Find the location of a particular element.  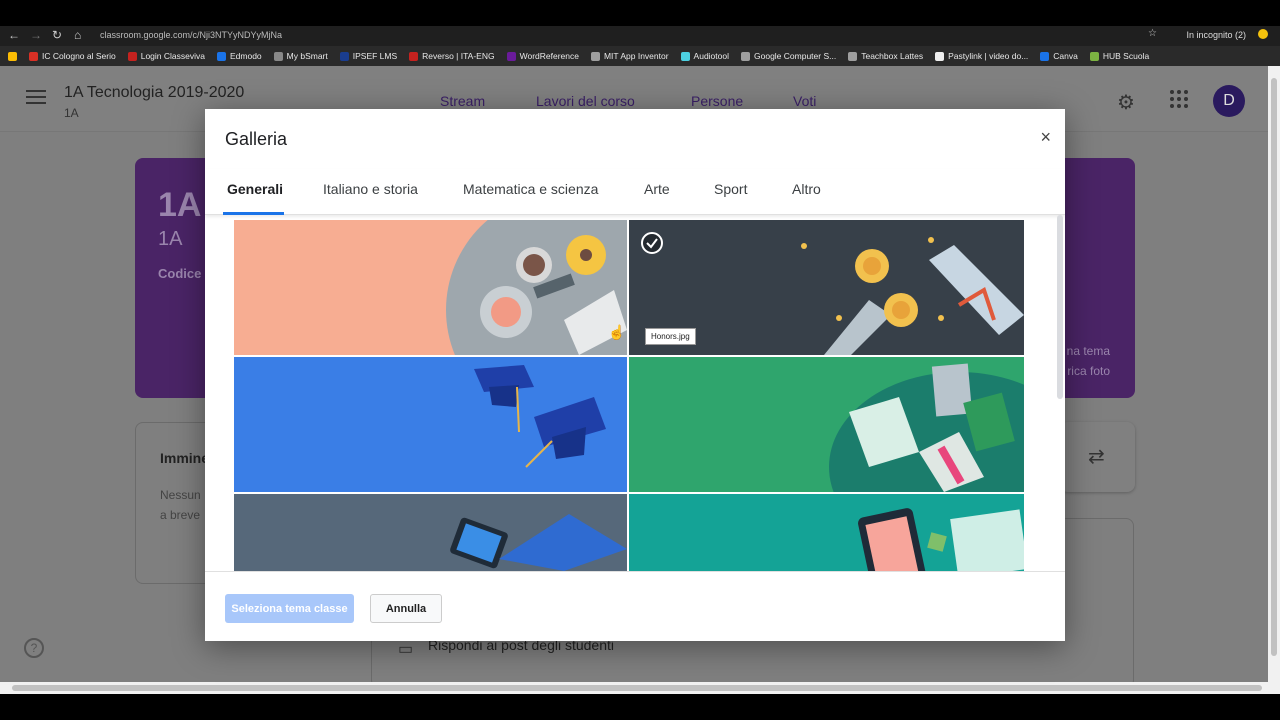

theme-tile-graduation is located at coordinates (430, 424).